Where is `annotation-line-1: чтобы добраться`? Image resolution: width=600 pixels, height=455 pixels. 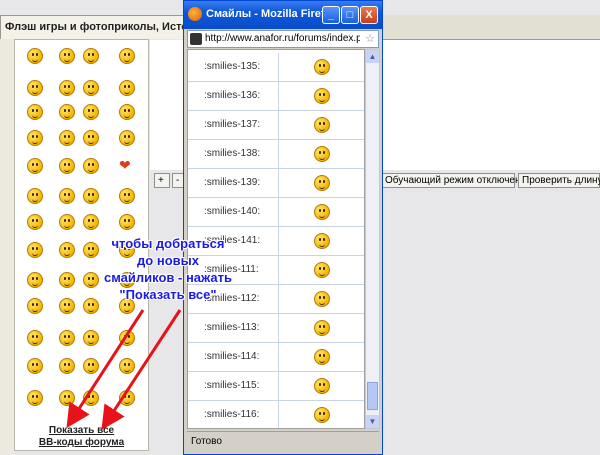
annotation-line-1: чтобы добраться is located at coordinates (168, 243).